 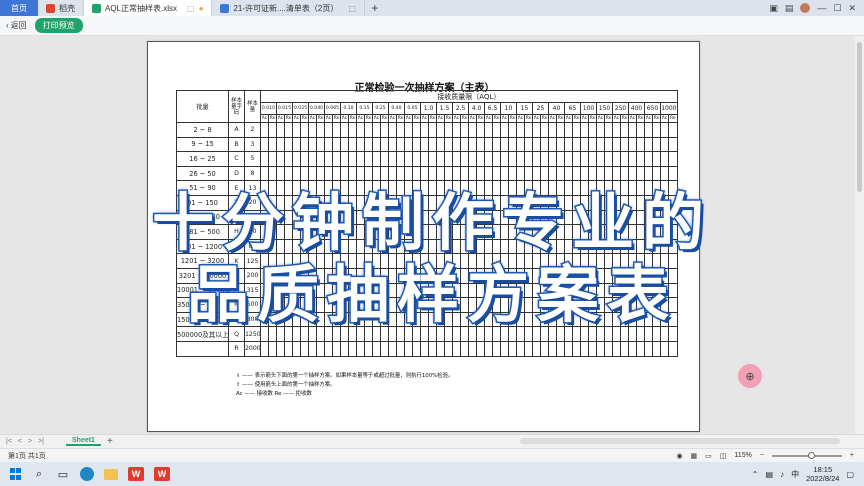 What do you see at coordinates (50, 8) in the screenshot?
I see `daoke-icon` at bounding box center [50, 8].